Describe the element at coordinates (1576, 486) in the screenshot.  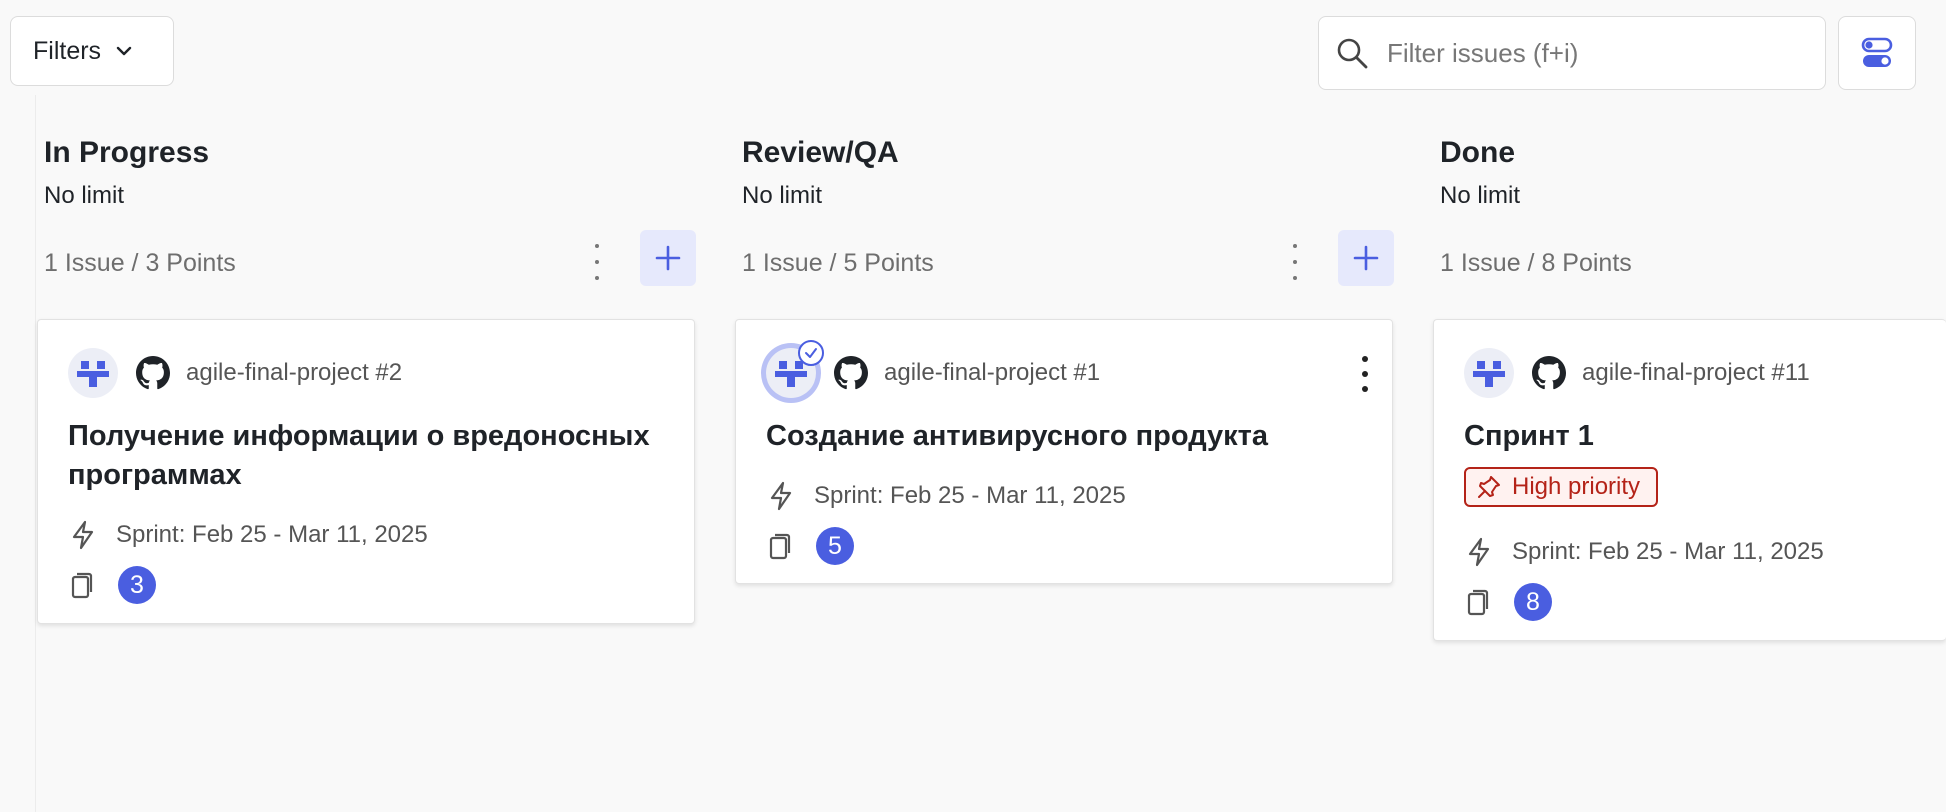
I see `priority-text: High priority` at that location.